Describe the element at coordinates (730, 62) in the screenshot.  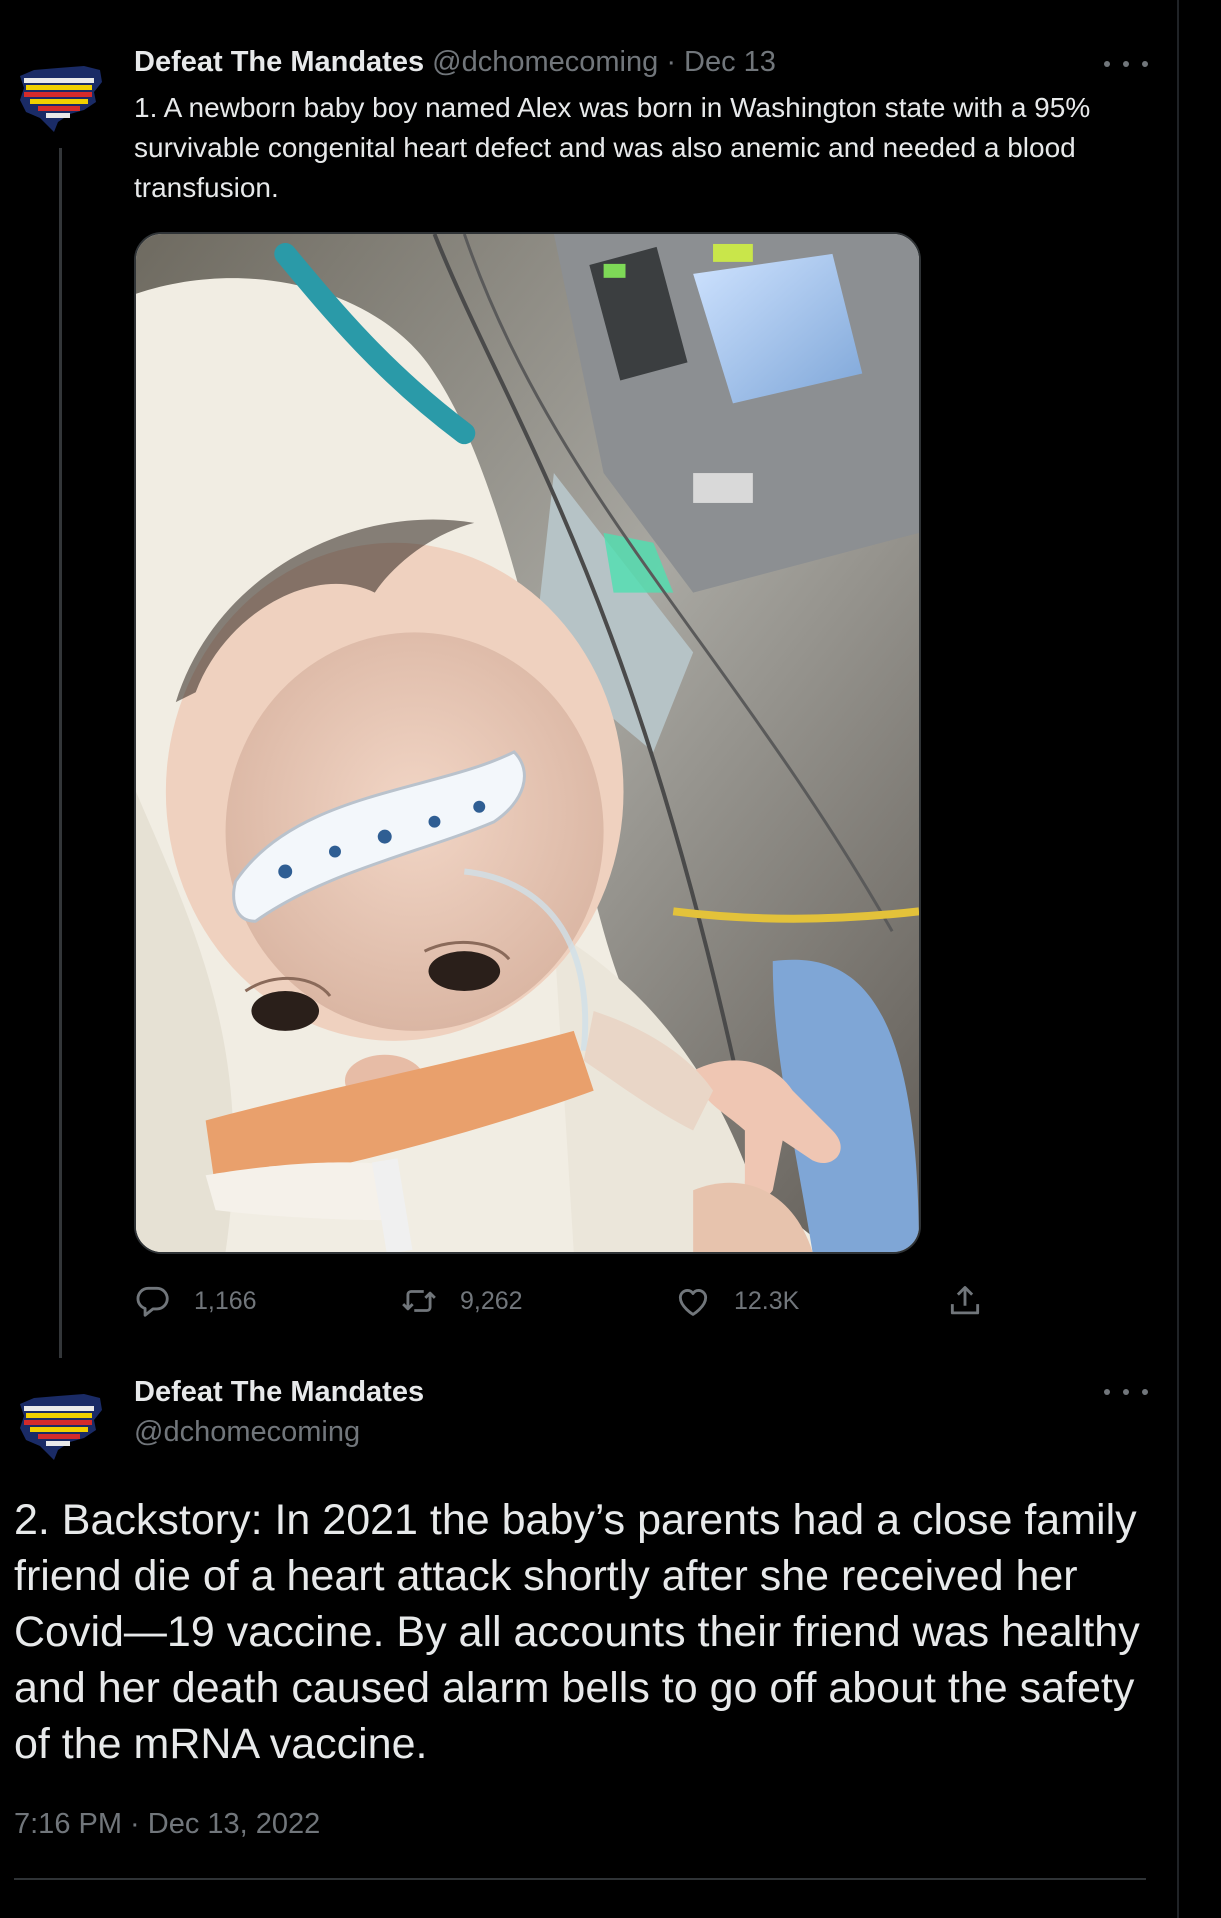
I see `tweet-date: Dec 13` at that location.